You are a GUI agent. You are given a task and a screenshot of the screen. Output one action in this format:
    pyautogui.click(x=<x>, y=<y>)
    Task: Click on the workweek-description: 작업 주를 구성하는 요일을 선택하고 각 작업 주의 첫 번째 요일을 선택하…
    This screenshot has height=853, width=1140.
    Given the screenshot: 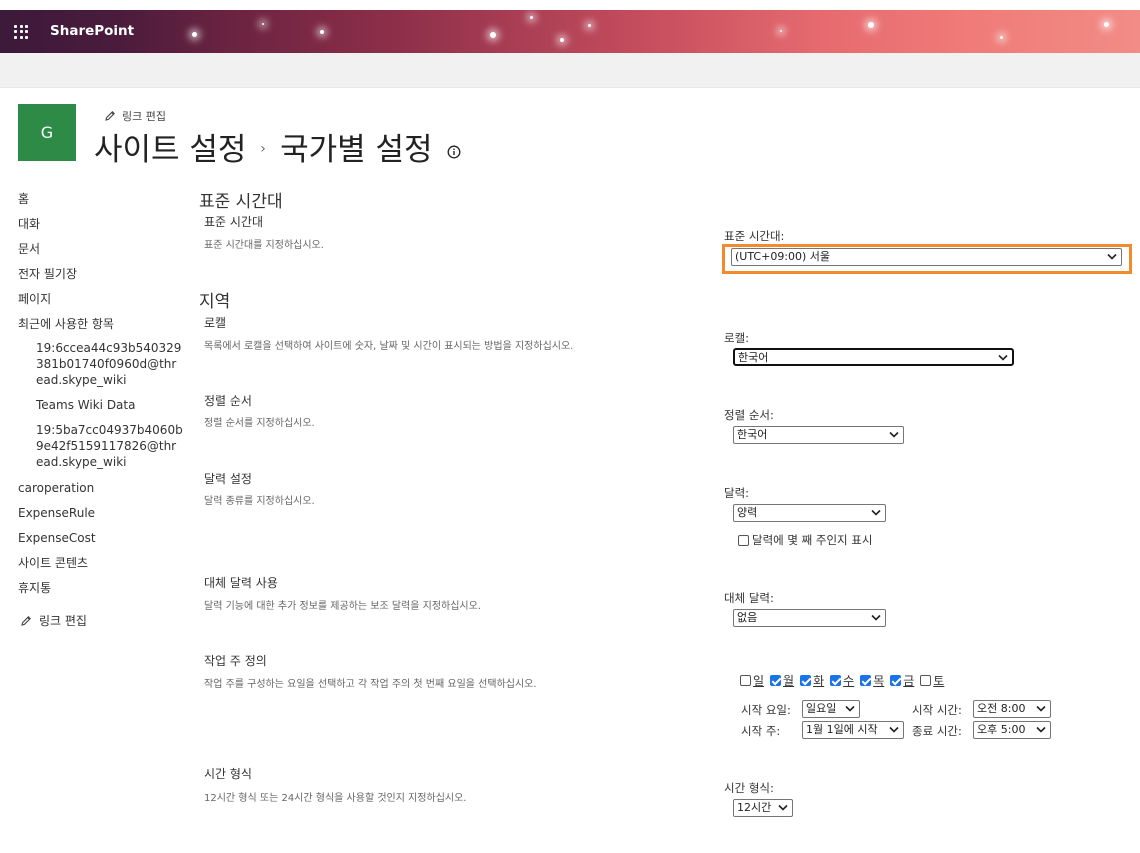 What is the action you would take?
    pyautogui.click(x=370, y=684)
    